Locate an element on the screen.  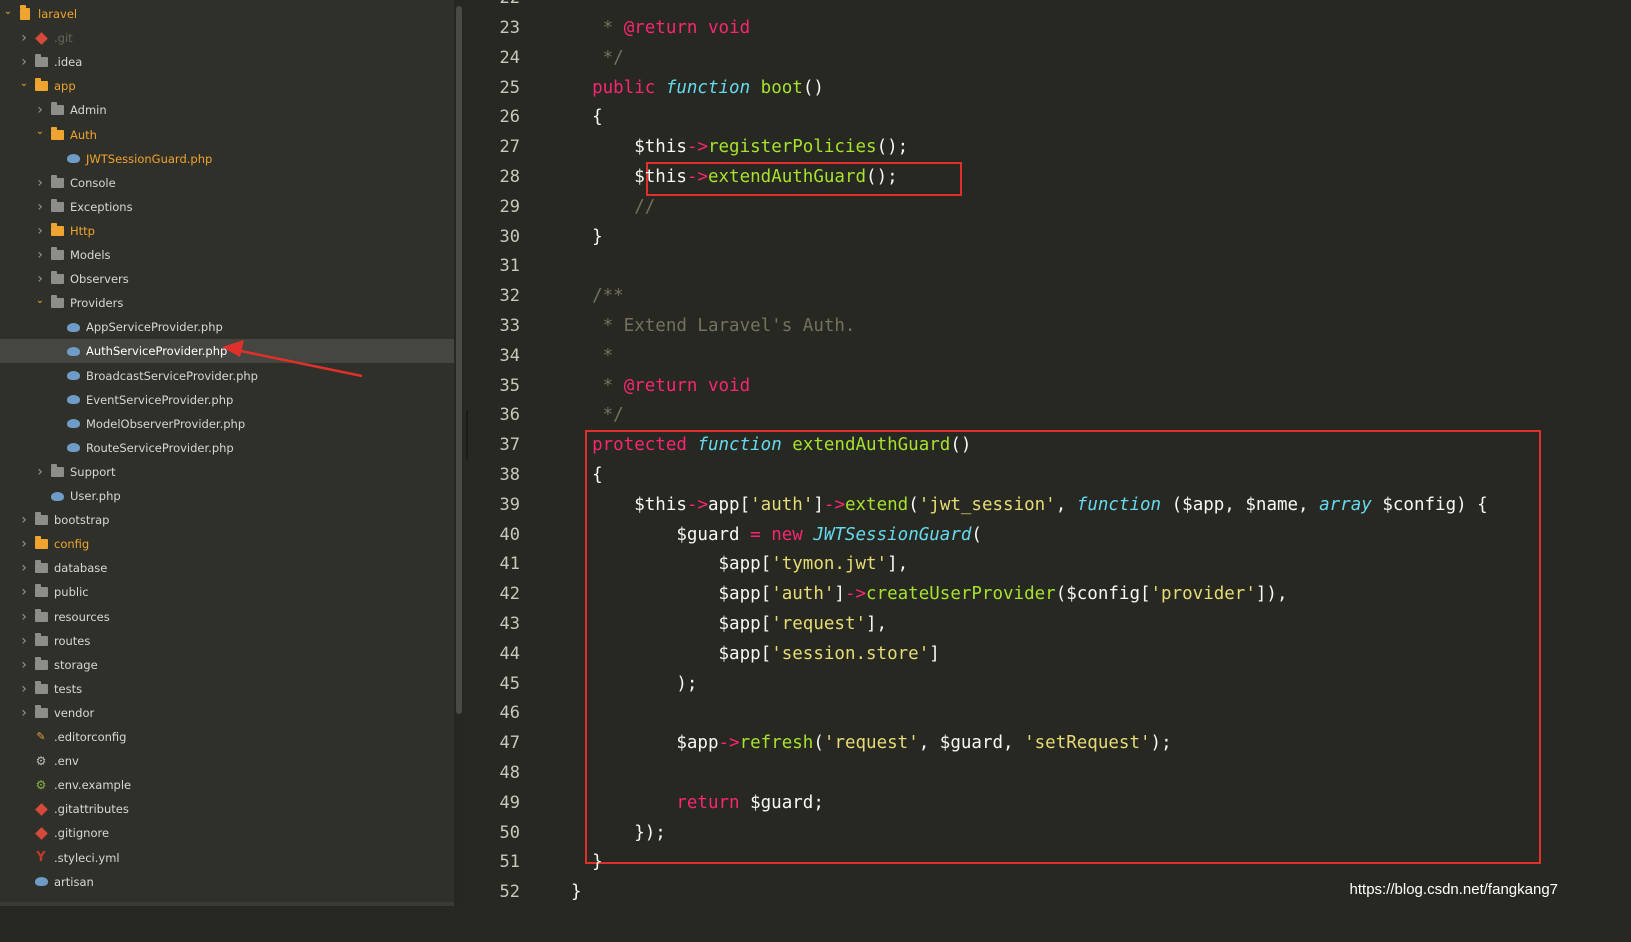
tree-item: JWTSessionGuard.php is located at coordinates (227, 159).